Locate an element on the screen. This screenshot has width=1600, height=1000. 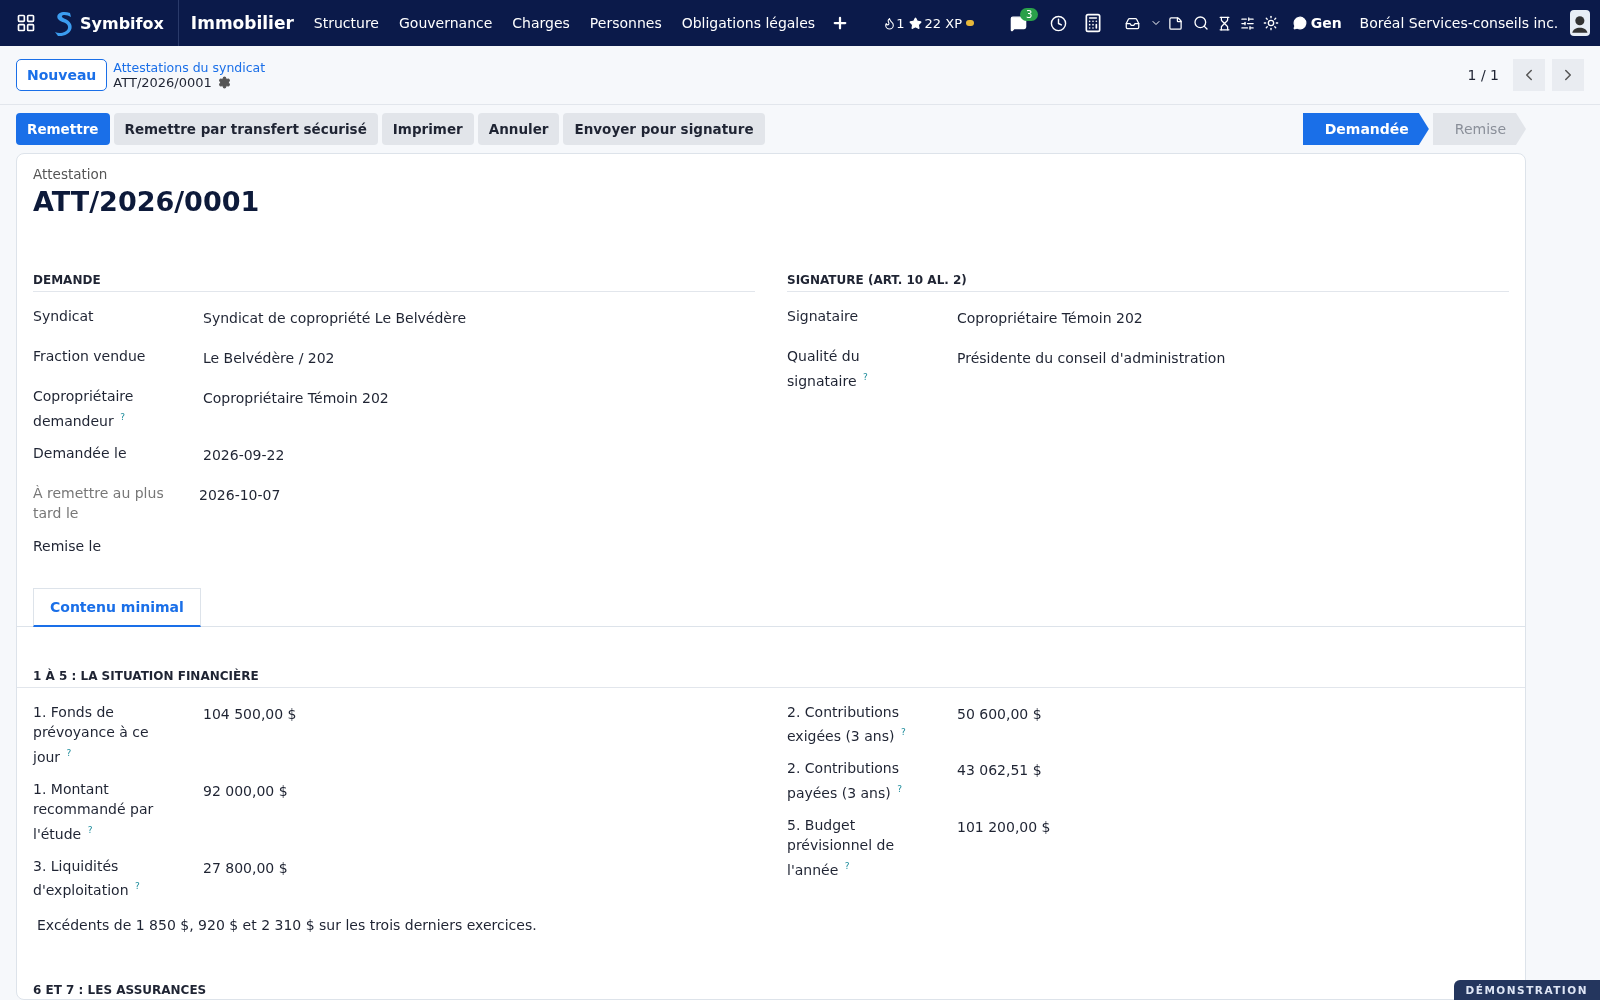
record-name: ATT/2026/0001 is located at coordinates (162, 82).